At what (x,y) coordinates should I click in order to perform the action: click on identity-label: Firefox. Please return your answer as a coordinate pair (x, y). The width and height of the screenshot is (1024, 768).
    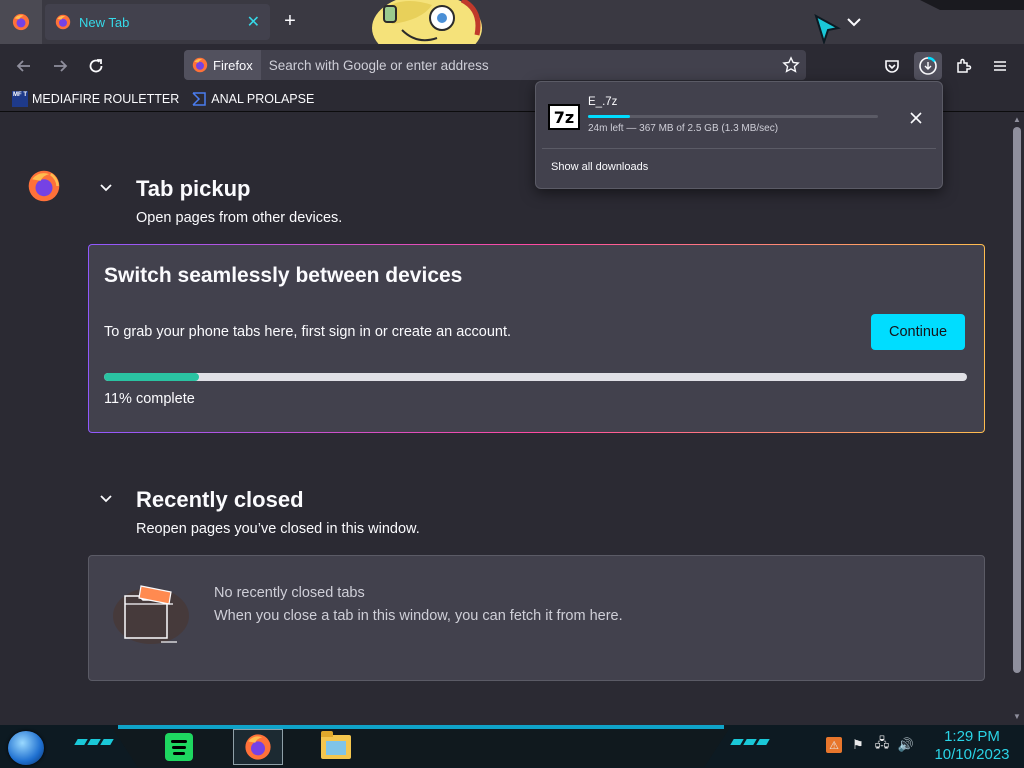
    Looking at the image, I should click on (233, 65).